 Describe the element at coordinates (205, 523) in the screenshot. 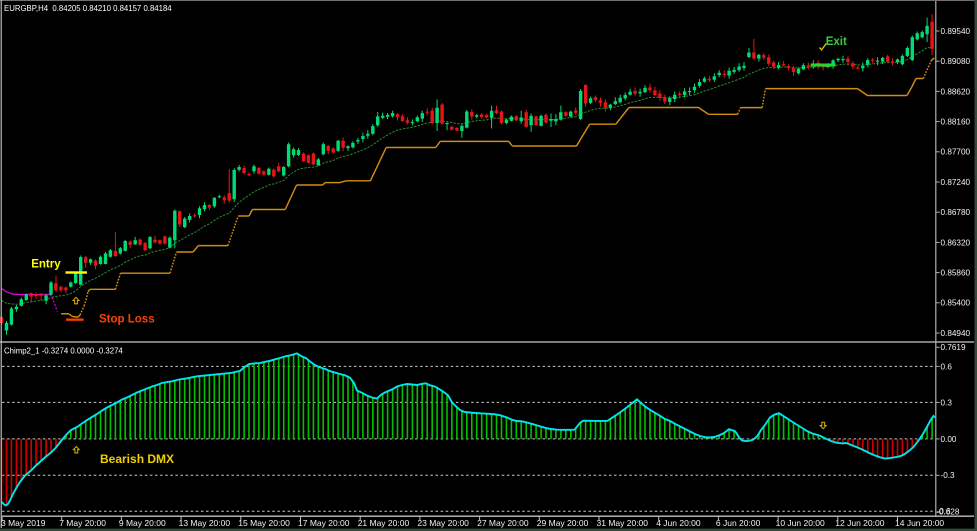

I see `svg-text: 13 May 20:00` at that location.